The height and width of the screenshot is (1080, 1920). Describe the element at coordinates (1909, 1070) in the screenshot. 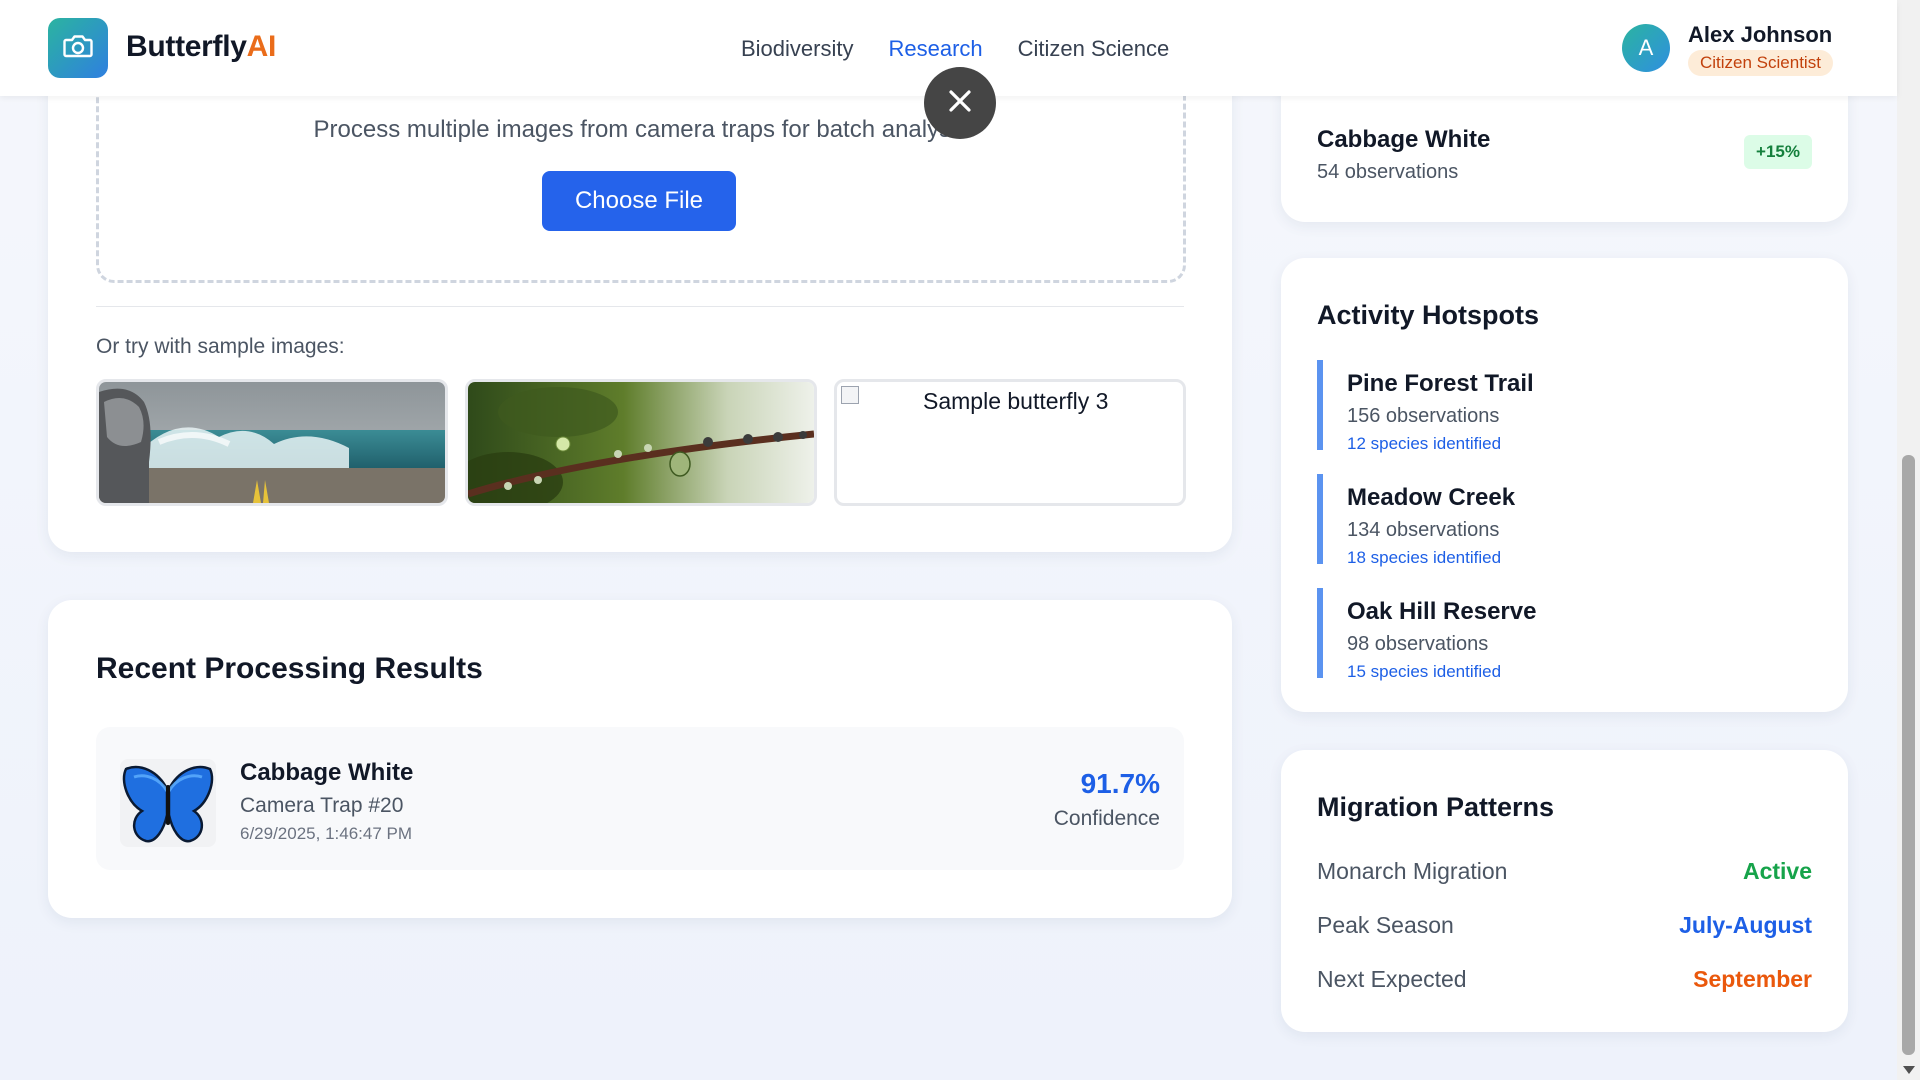

I see `scroll-down-arrow-icon` at that location.